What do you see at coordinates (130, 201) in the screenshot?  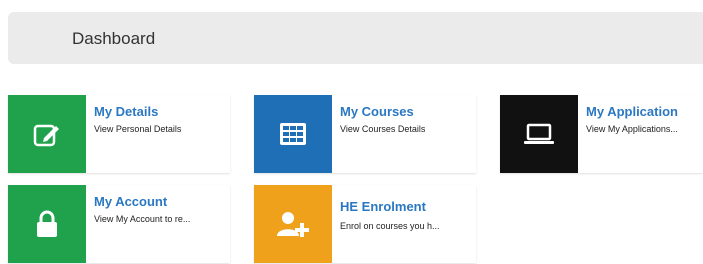 I see `tile-title: My Account` at bounding box center [130, 201].